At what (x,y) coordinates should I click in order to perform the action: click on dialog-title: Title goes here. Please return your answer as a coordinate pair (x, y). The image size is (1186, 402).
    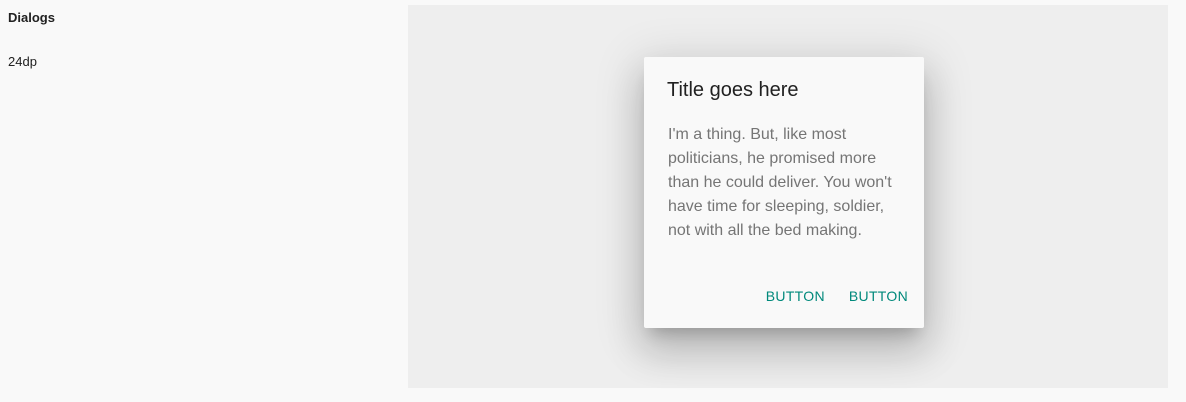
    Looking at the image, I should click on (733, 90).